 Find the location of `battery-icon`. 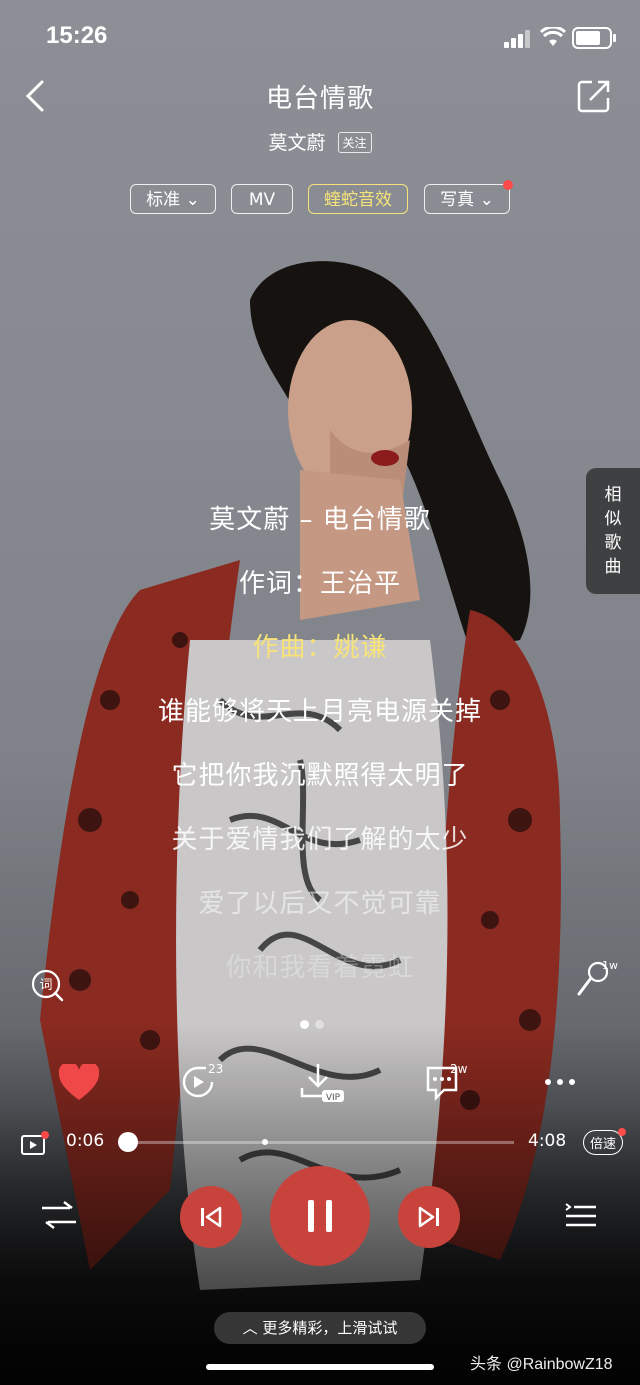

battery-icon is located at coordinates (594, 38).